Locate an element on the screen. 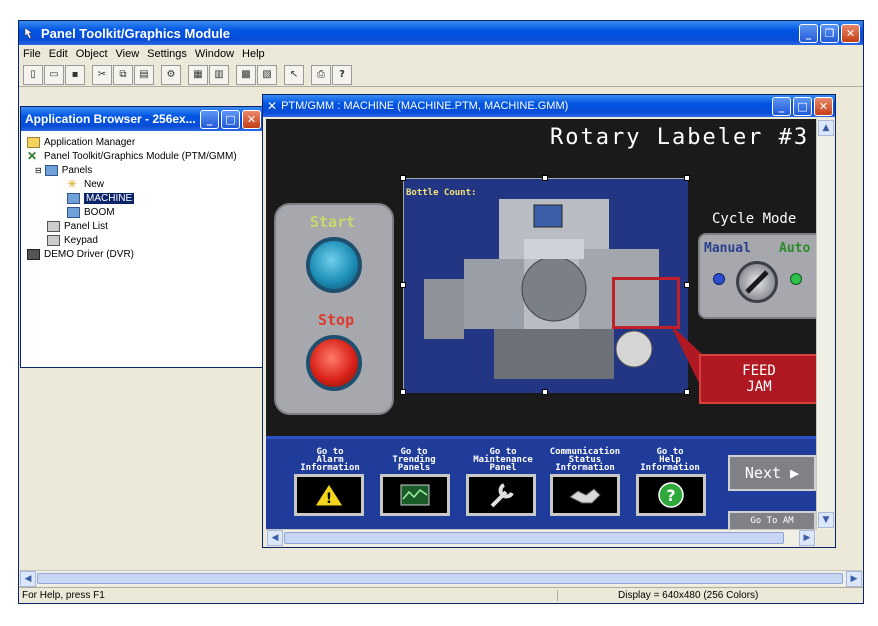 The height and width of the screenshot is (626, 878). restore-button: ❐ is located at coordinates (829, 33).